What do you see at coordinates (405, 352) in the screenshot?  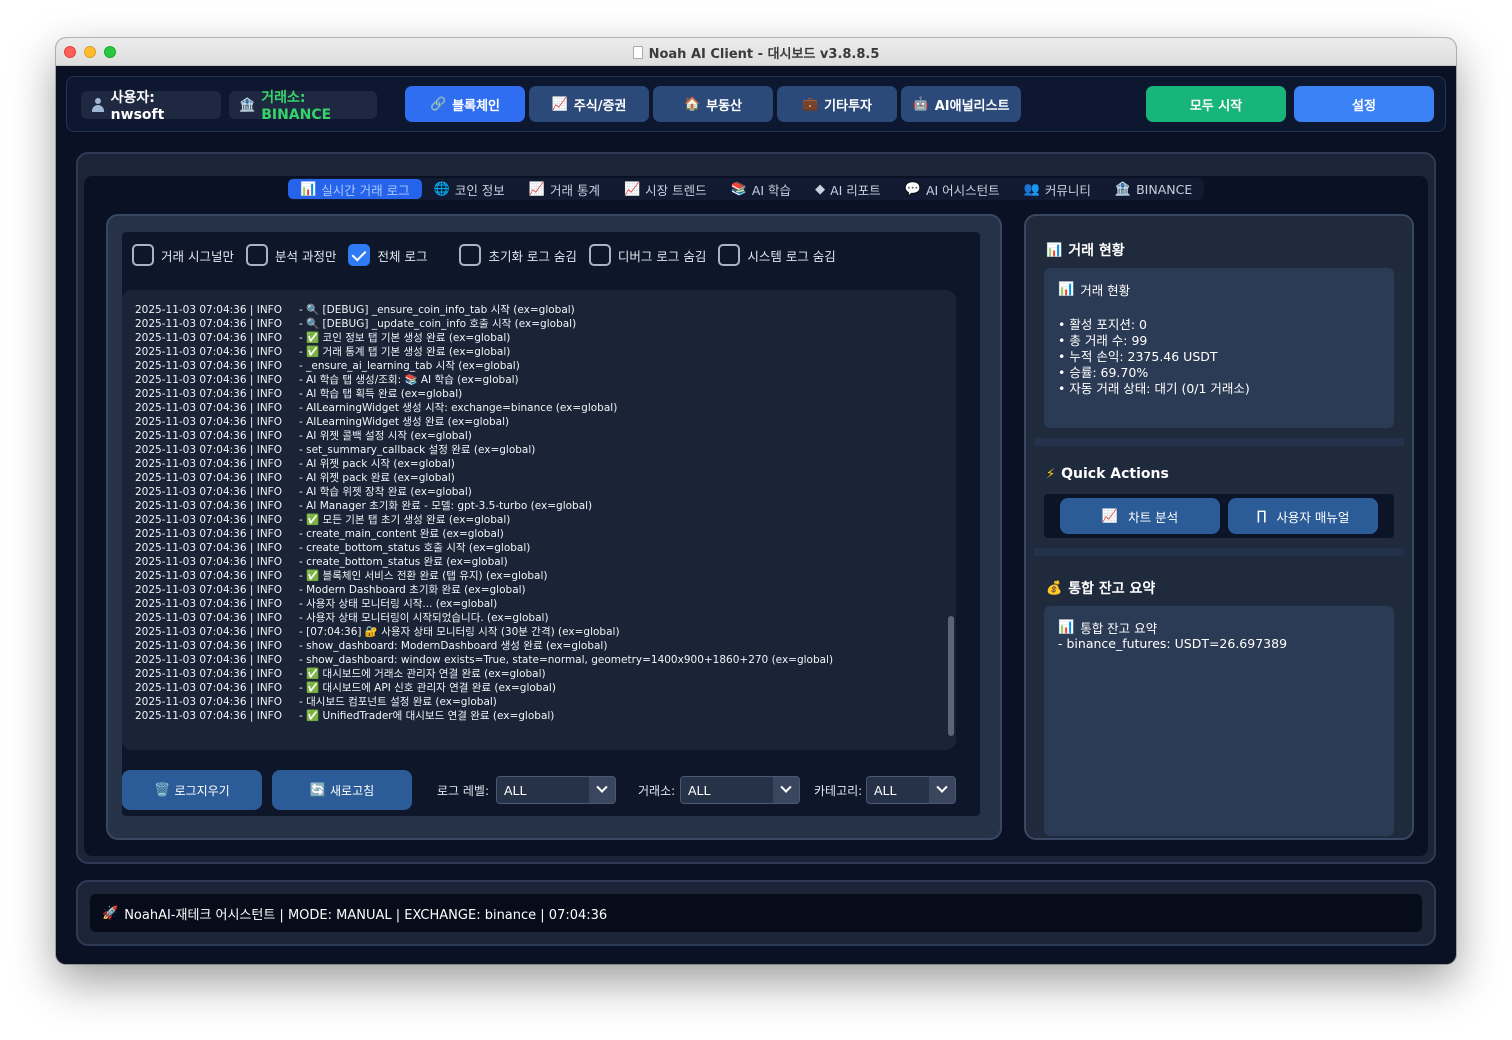 I see `log-message: - ✅ 거래 통계 탭 기본 생성 완료 (ex=global)` at bounding box center [405, 352].